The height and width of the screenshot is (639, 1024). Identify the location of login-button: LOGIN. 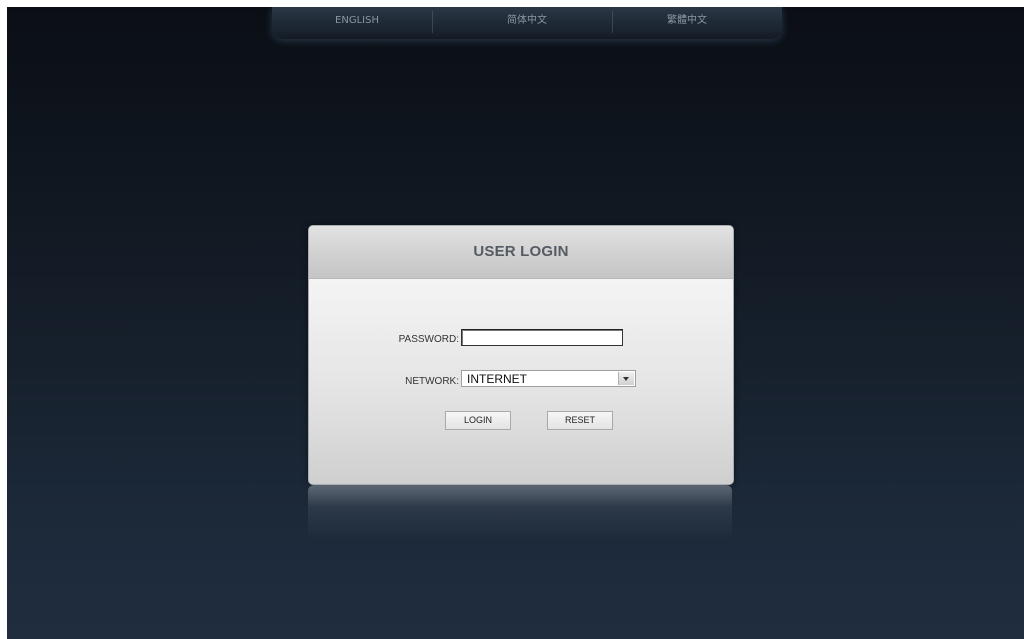
(478, 420).